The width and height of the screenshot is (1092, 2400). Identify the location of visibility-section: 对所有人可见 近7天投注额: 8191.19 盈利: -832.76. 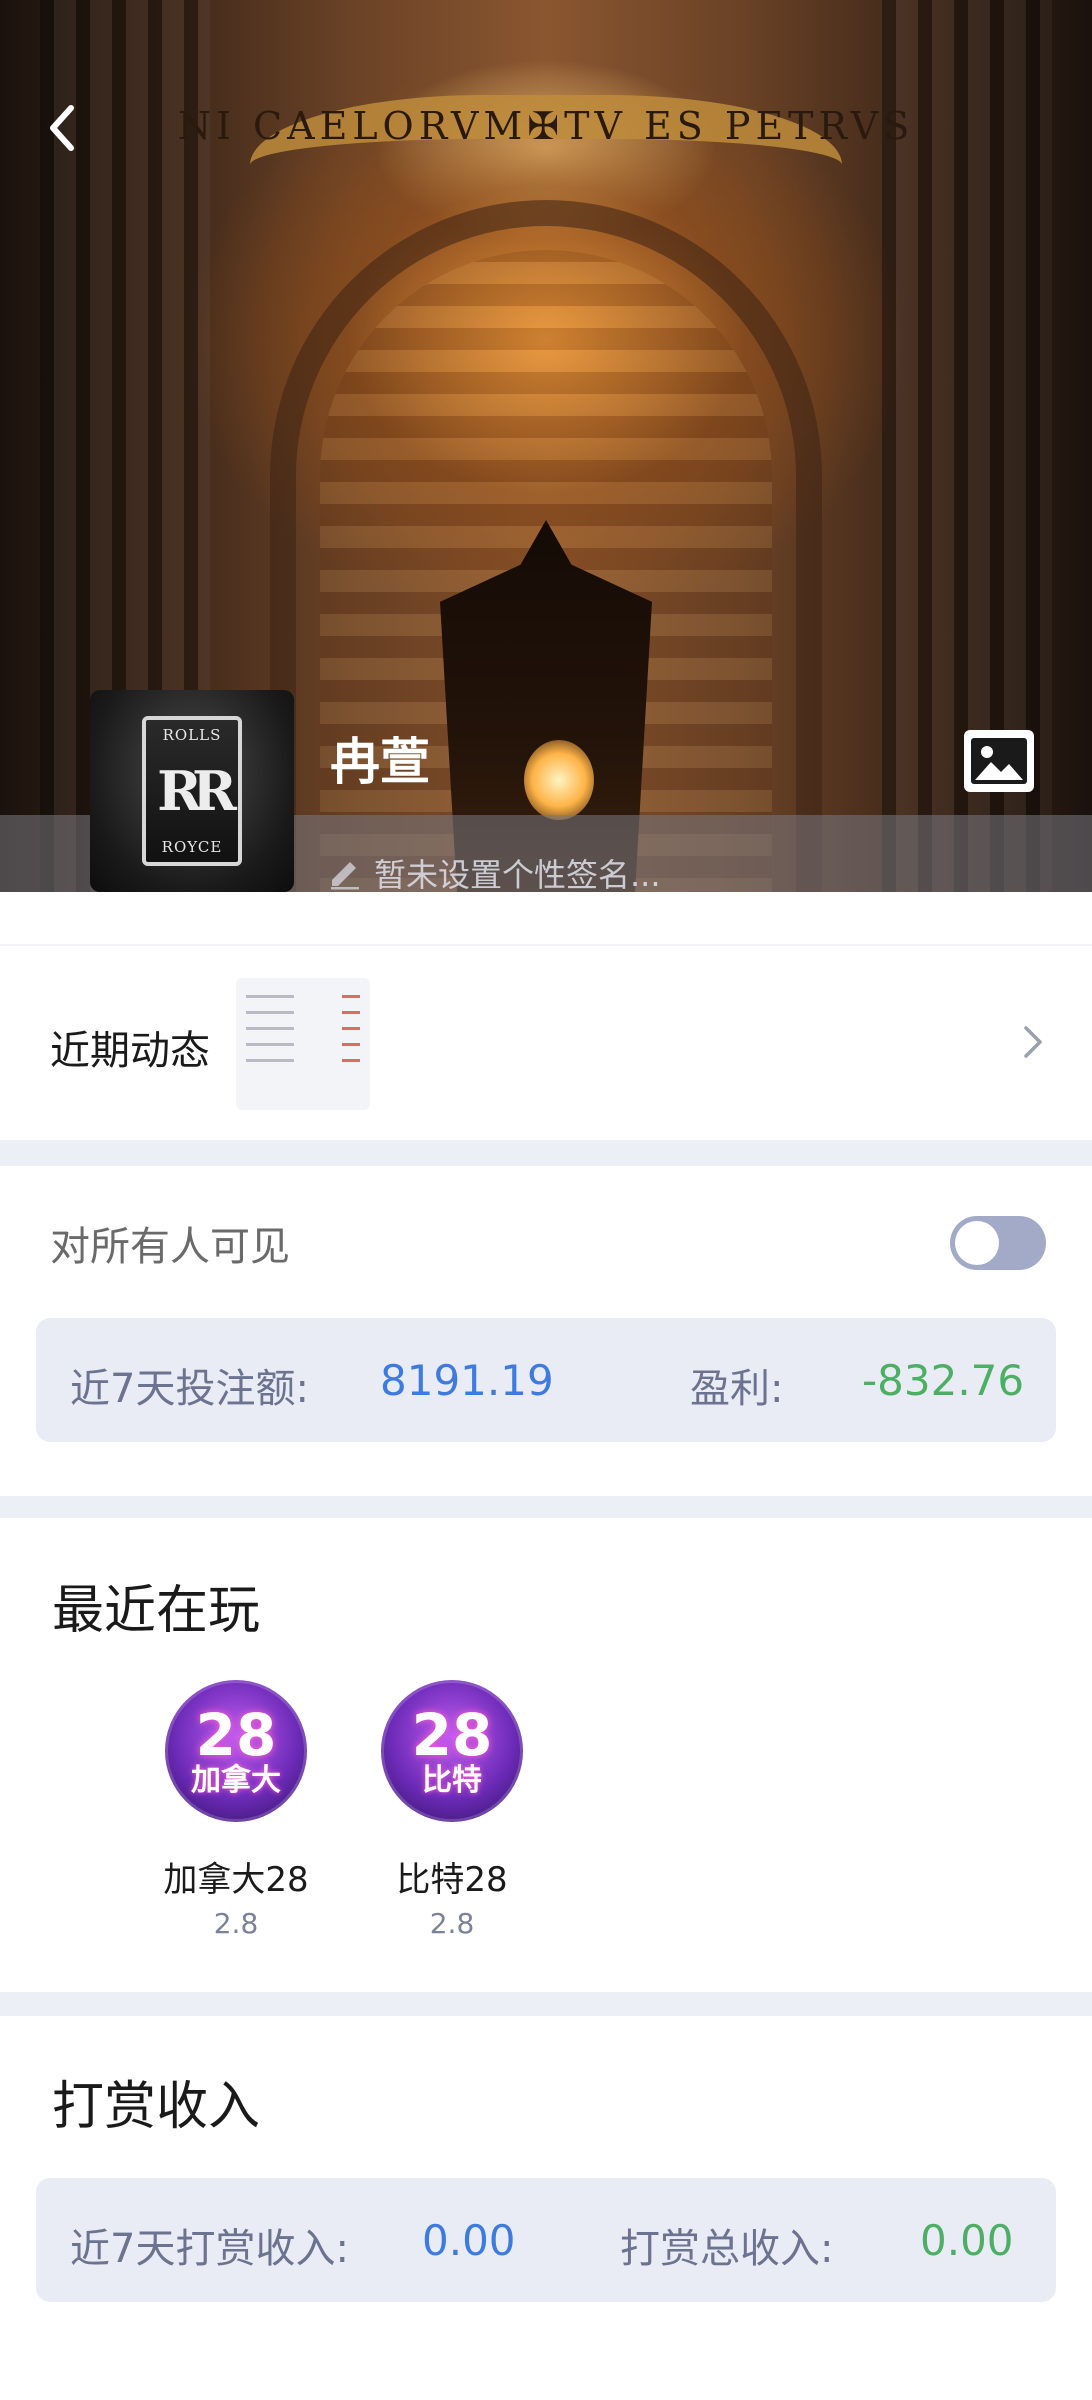
(546, 1331).